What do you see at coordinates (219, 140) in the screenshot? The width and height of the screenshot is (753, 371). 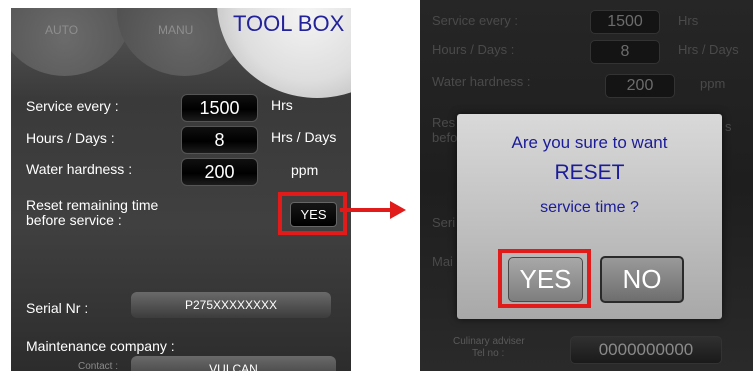 I see `hours-days-field: 8` at bounding box center [219, 140].